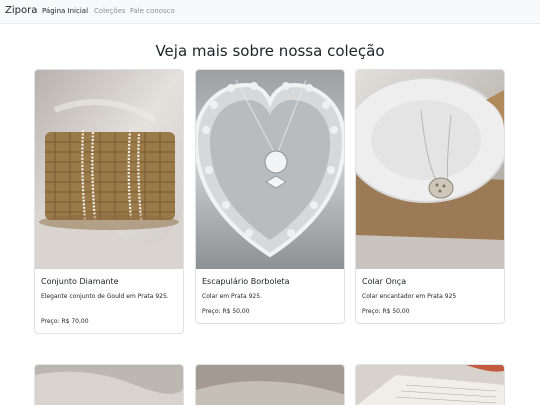 The width and height of the screenshot is (540, 405). What do you see at coordinates (65, 321) in the screenshot?
I see `product-price: Preço: R$ 70,00` at bounding box center [65, 321].